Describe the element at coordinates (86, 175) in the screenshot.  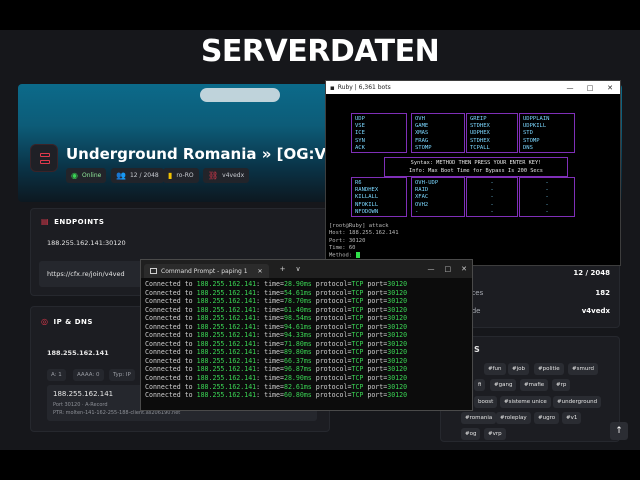
I see `status-badge: ◉ Online` at that location.